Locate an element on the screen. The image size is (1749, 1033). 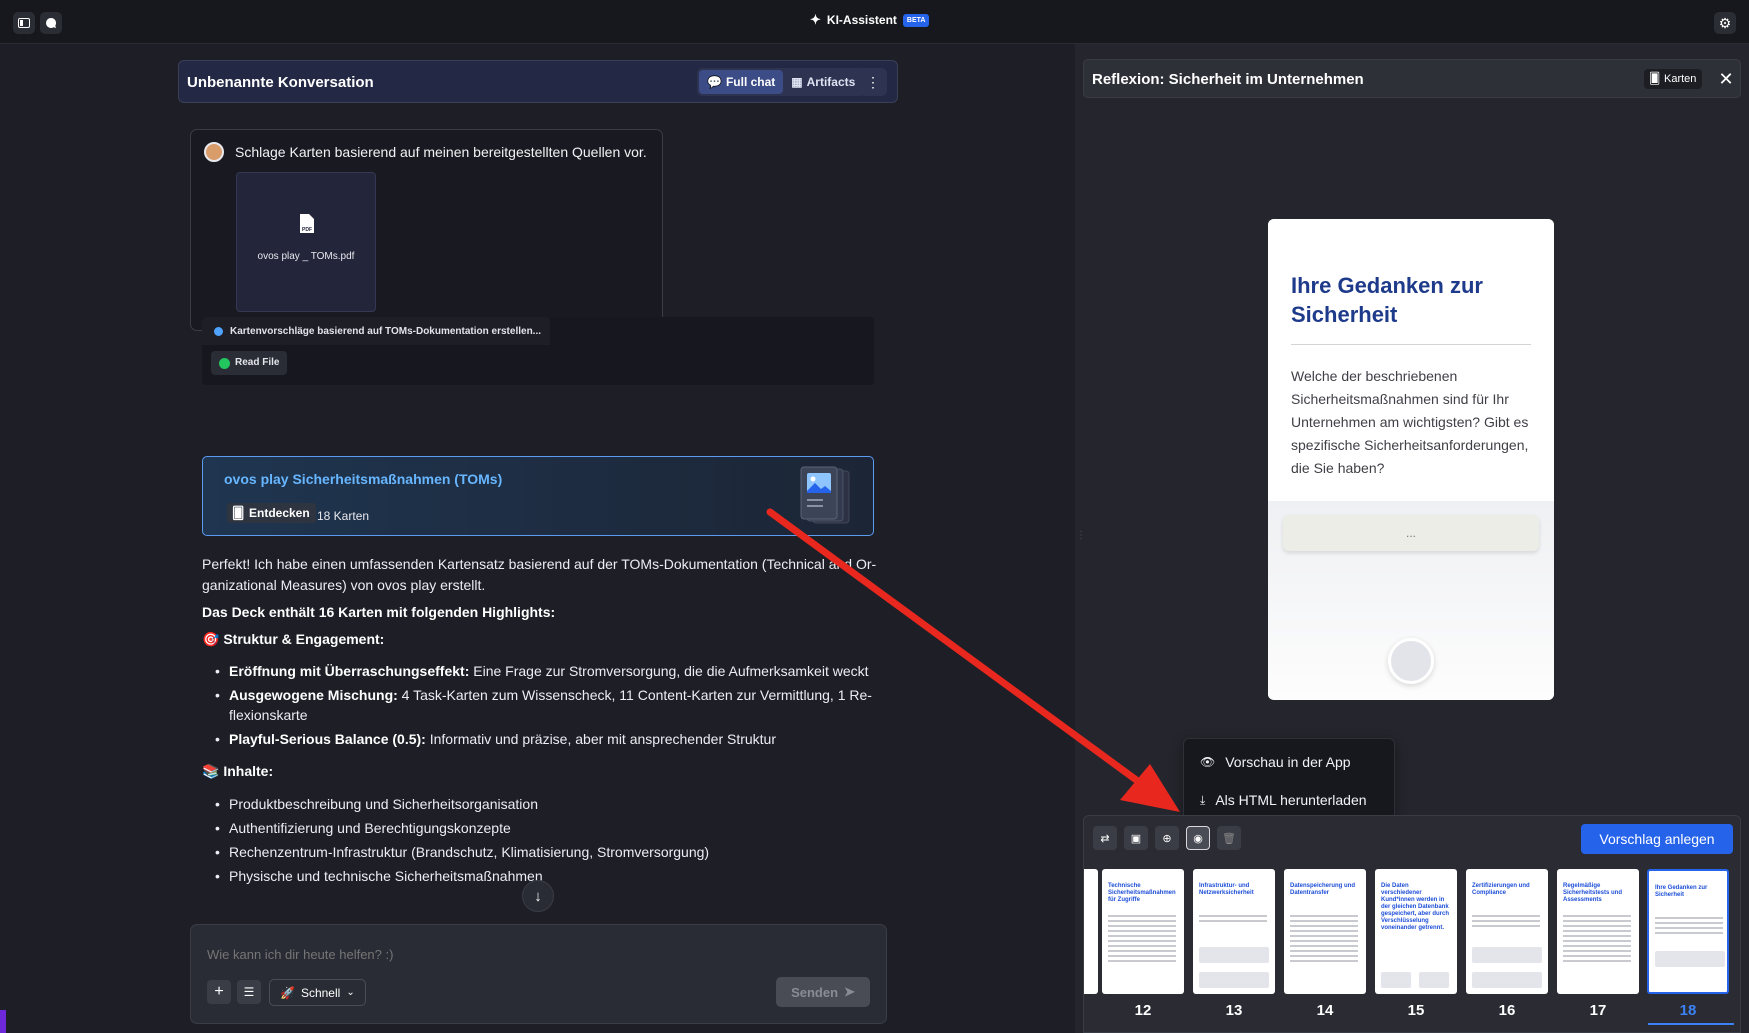
shuffle-icon: ⇄ is located at coordinates (1105, 838).